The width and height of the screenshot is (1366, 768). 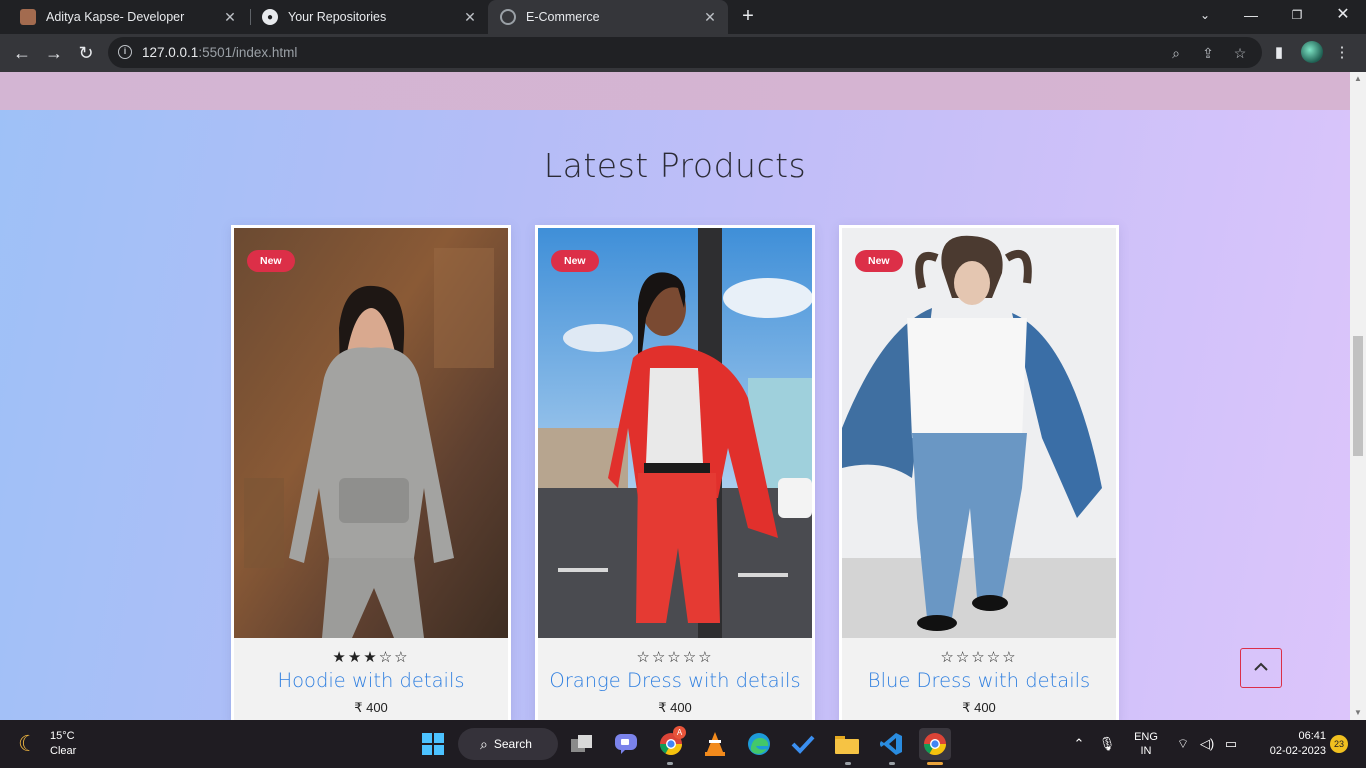 I want to click on github-icon: ●, so click(x=270, y=17).